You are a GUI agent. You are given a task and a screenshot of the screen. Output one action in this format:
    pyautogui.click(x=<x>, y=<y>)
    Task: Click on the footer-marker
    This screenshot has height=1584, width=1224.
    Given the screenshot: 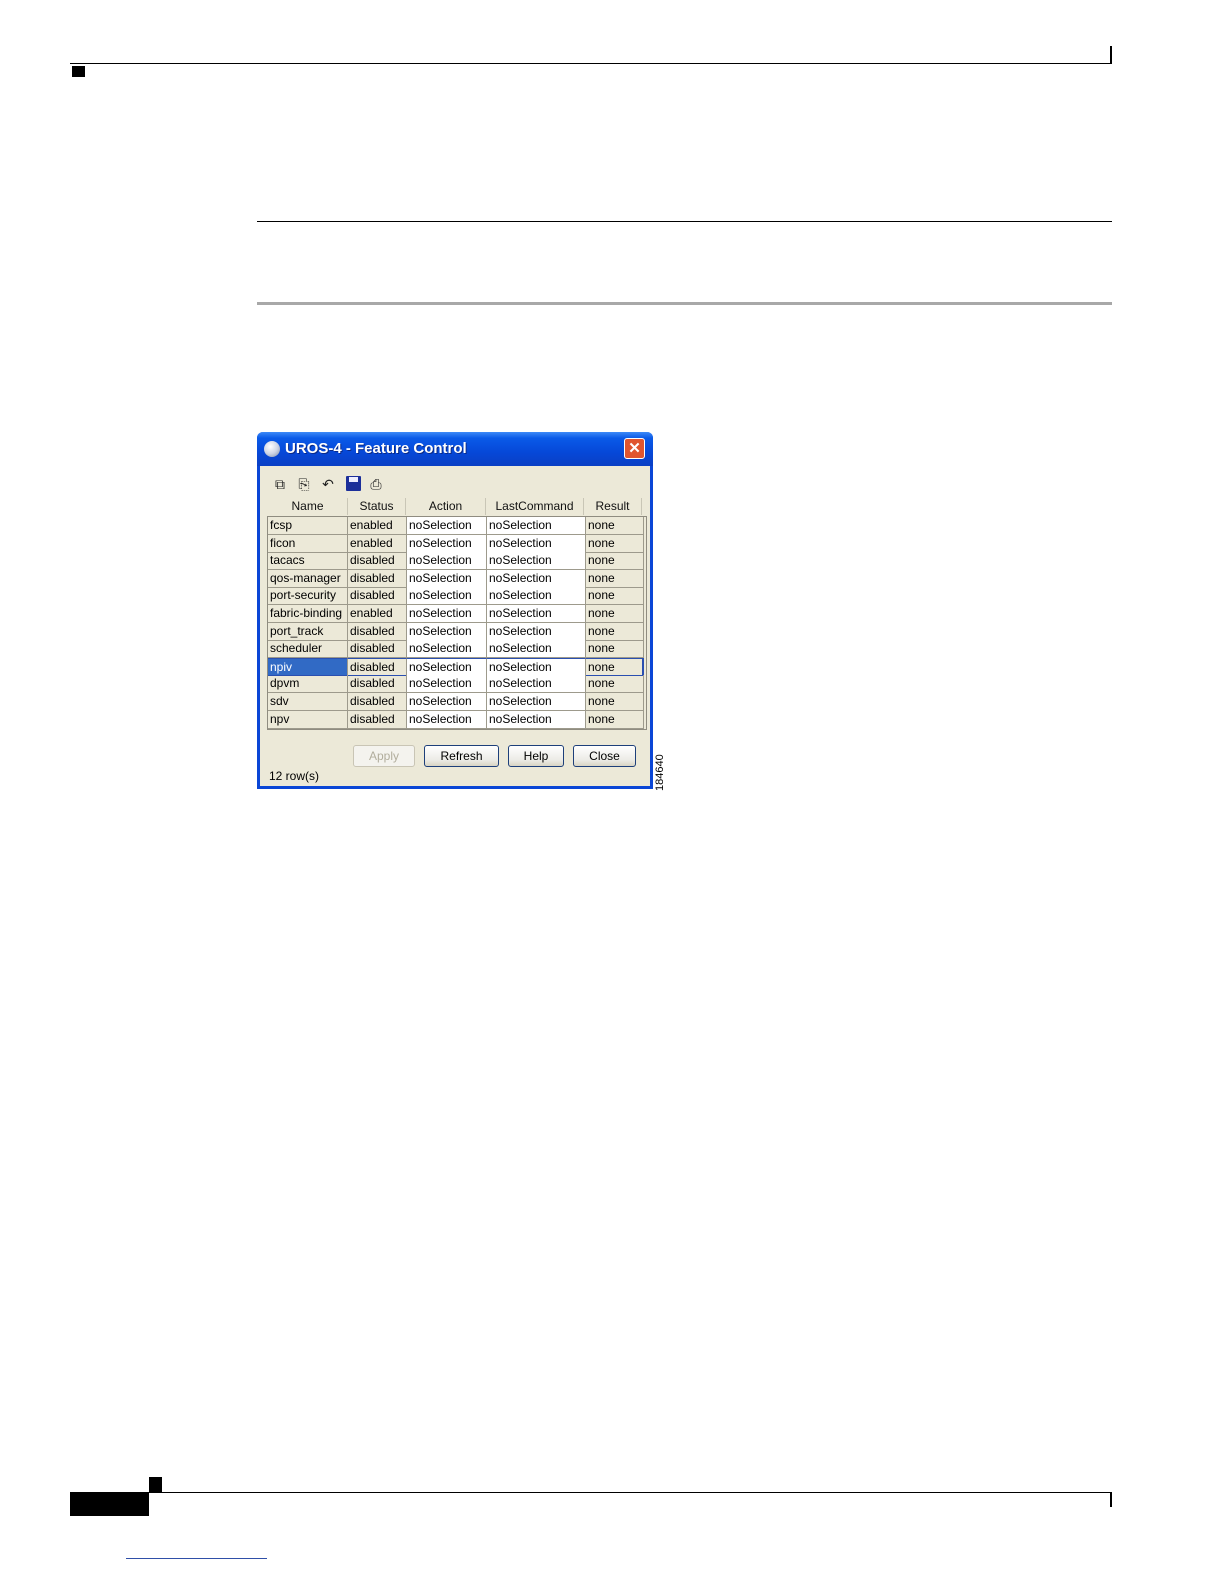 What is the action you would take?
    pyautogui.click(x=155, y=1484)
    